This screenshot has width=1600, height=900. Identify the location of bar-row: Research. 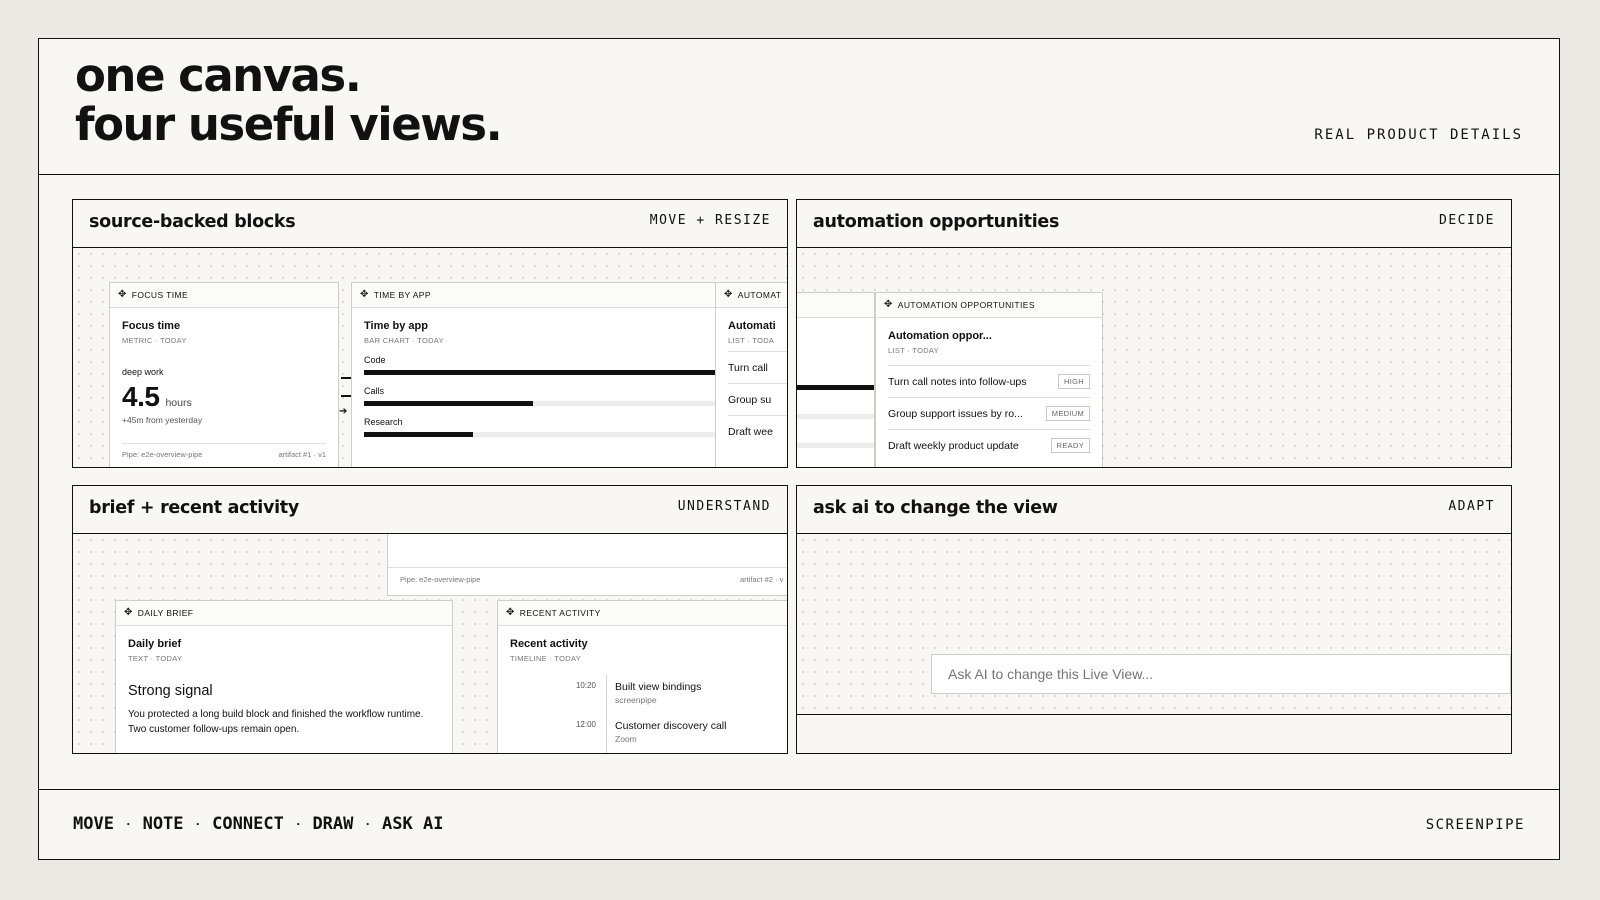
(540, 427).